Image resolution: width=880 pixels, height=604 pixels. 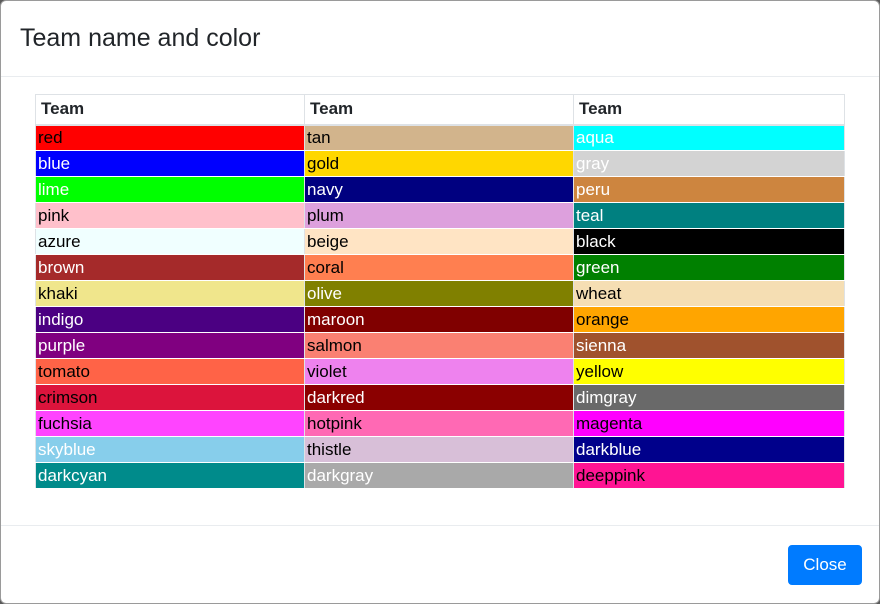 I want to click on table-row: lime navy peru, so click(x=440, y=189).